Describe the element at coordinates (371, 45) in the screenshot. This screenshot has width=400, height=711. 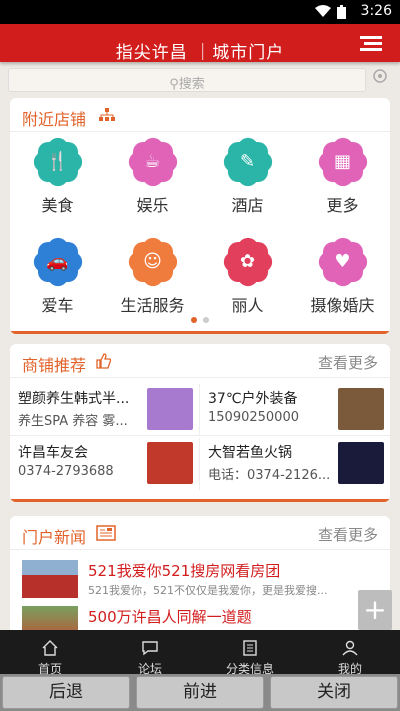
I see `menu-icon` at that location.